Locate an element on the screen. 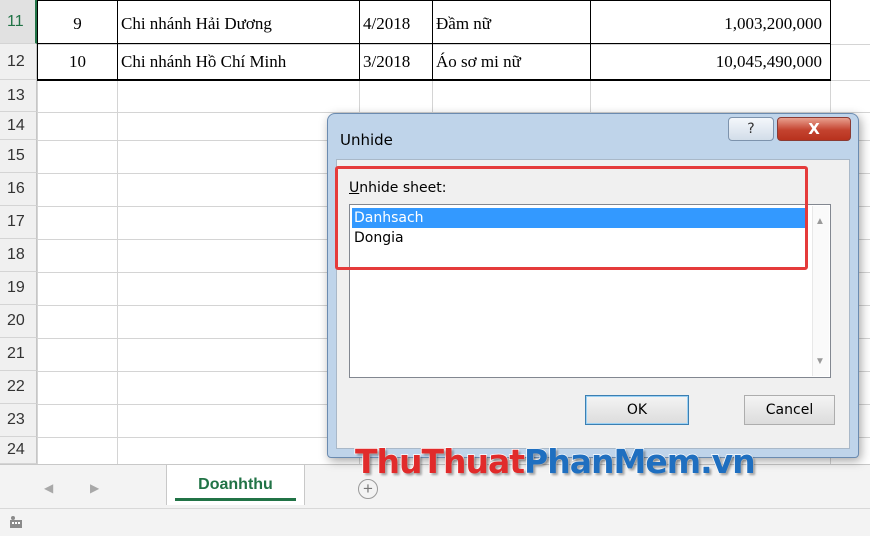 Image resolution: width=870 pixels, height=536 pixels. ok-button: OK is located at coordinates (637, 410).